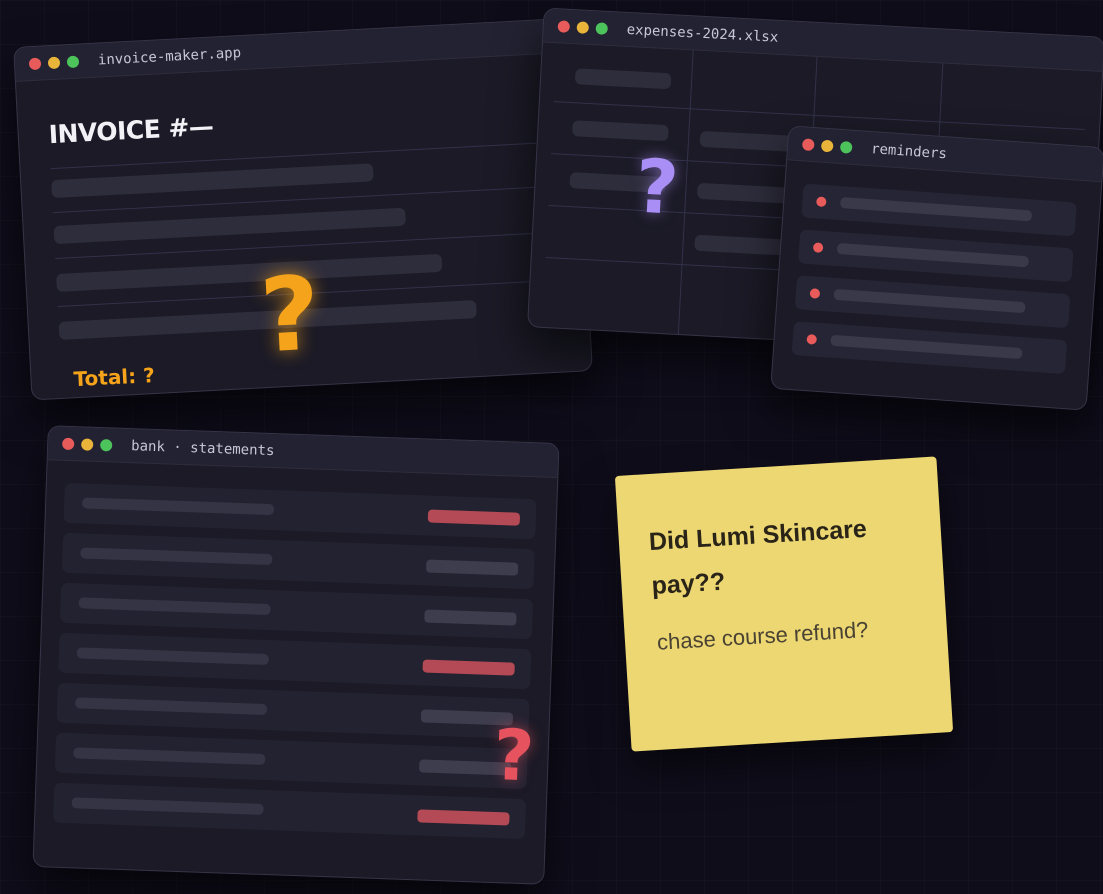 The image size is (1103, 894). What do you see at coordinates (702, 33) in the screenshot?
I see `expenses-window-title: expenses-2024.xlsx` at bounding box center [702, 33].